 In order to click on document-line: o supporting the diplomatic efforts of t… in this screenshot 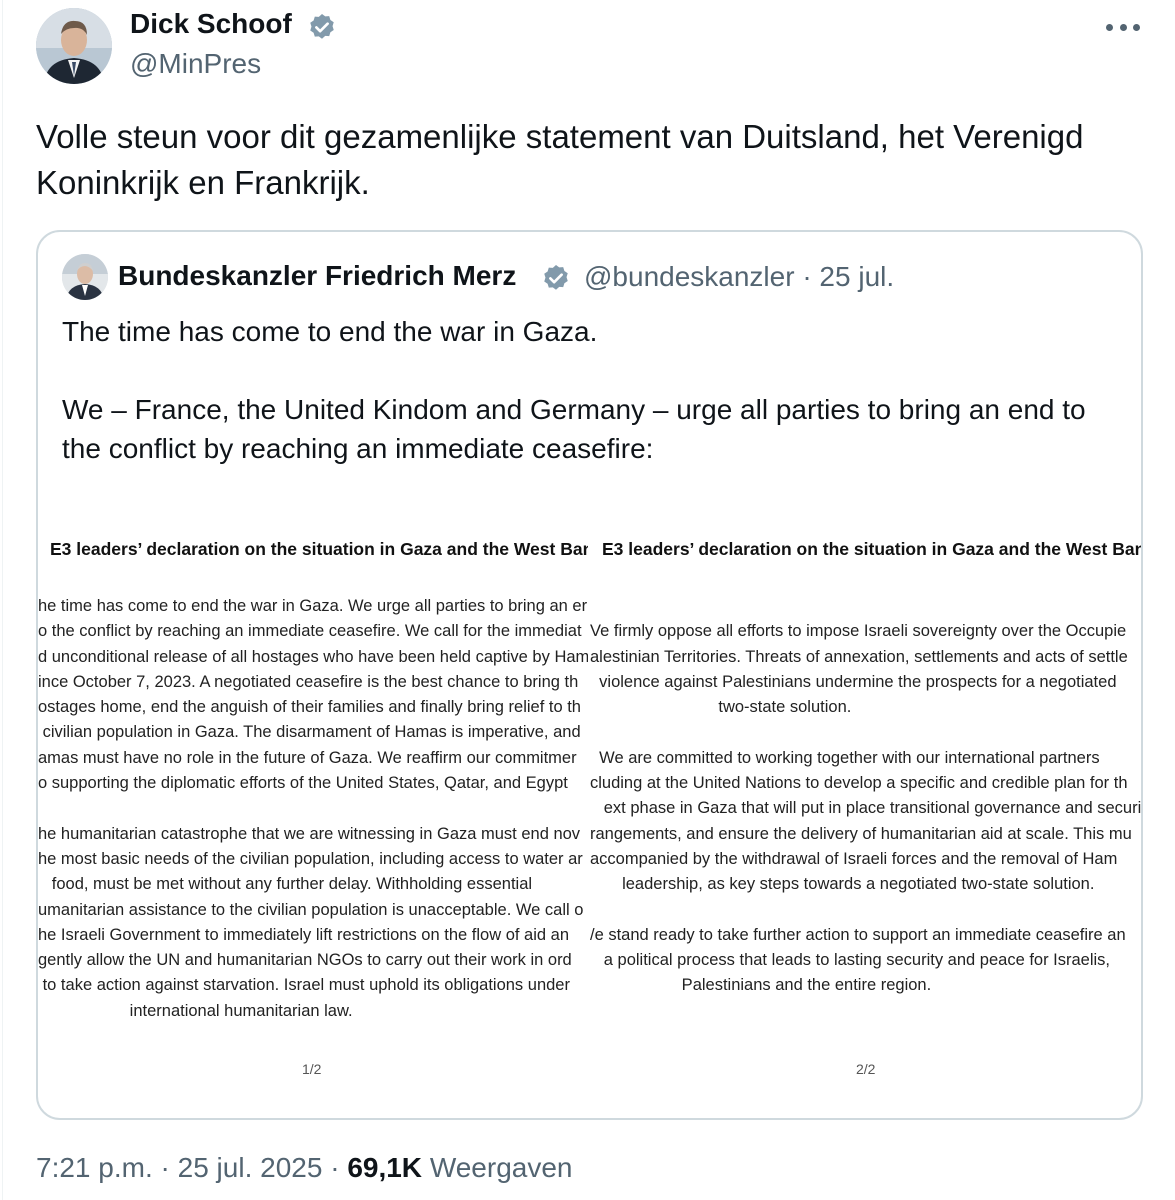, I will do `click(303, 783)`.